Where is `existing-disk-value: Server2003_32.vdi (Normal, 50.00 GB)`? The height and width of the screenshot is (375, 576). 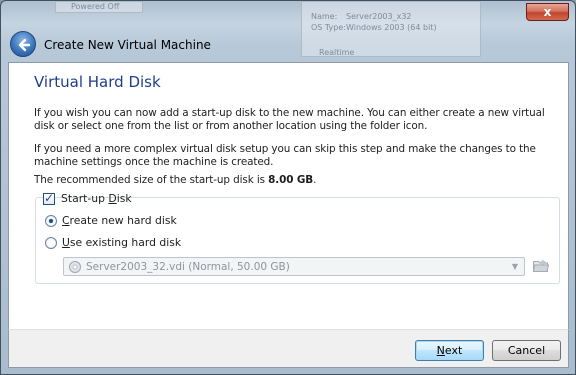
existing-disk-value: Server2003_32.vdi (Normal, 50.00 GB) is located at coordinates (188, 267).